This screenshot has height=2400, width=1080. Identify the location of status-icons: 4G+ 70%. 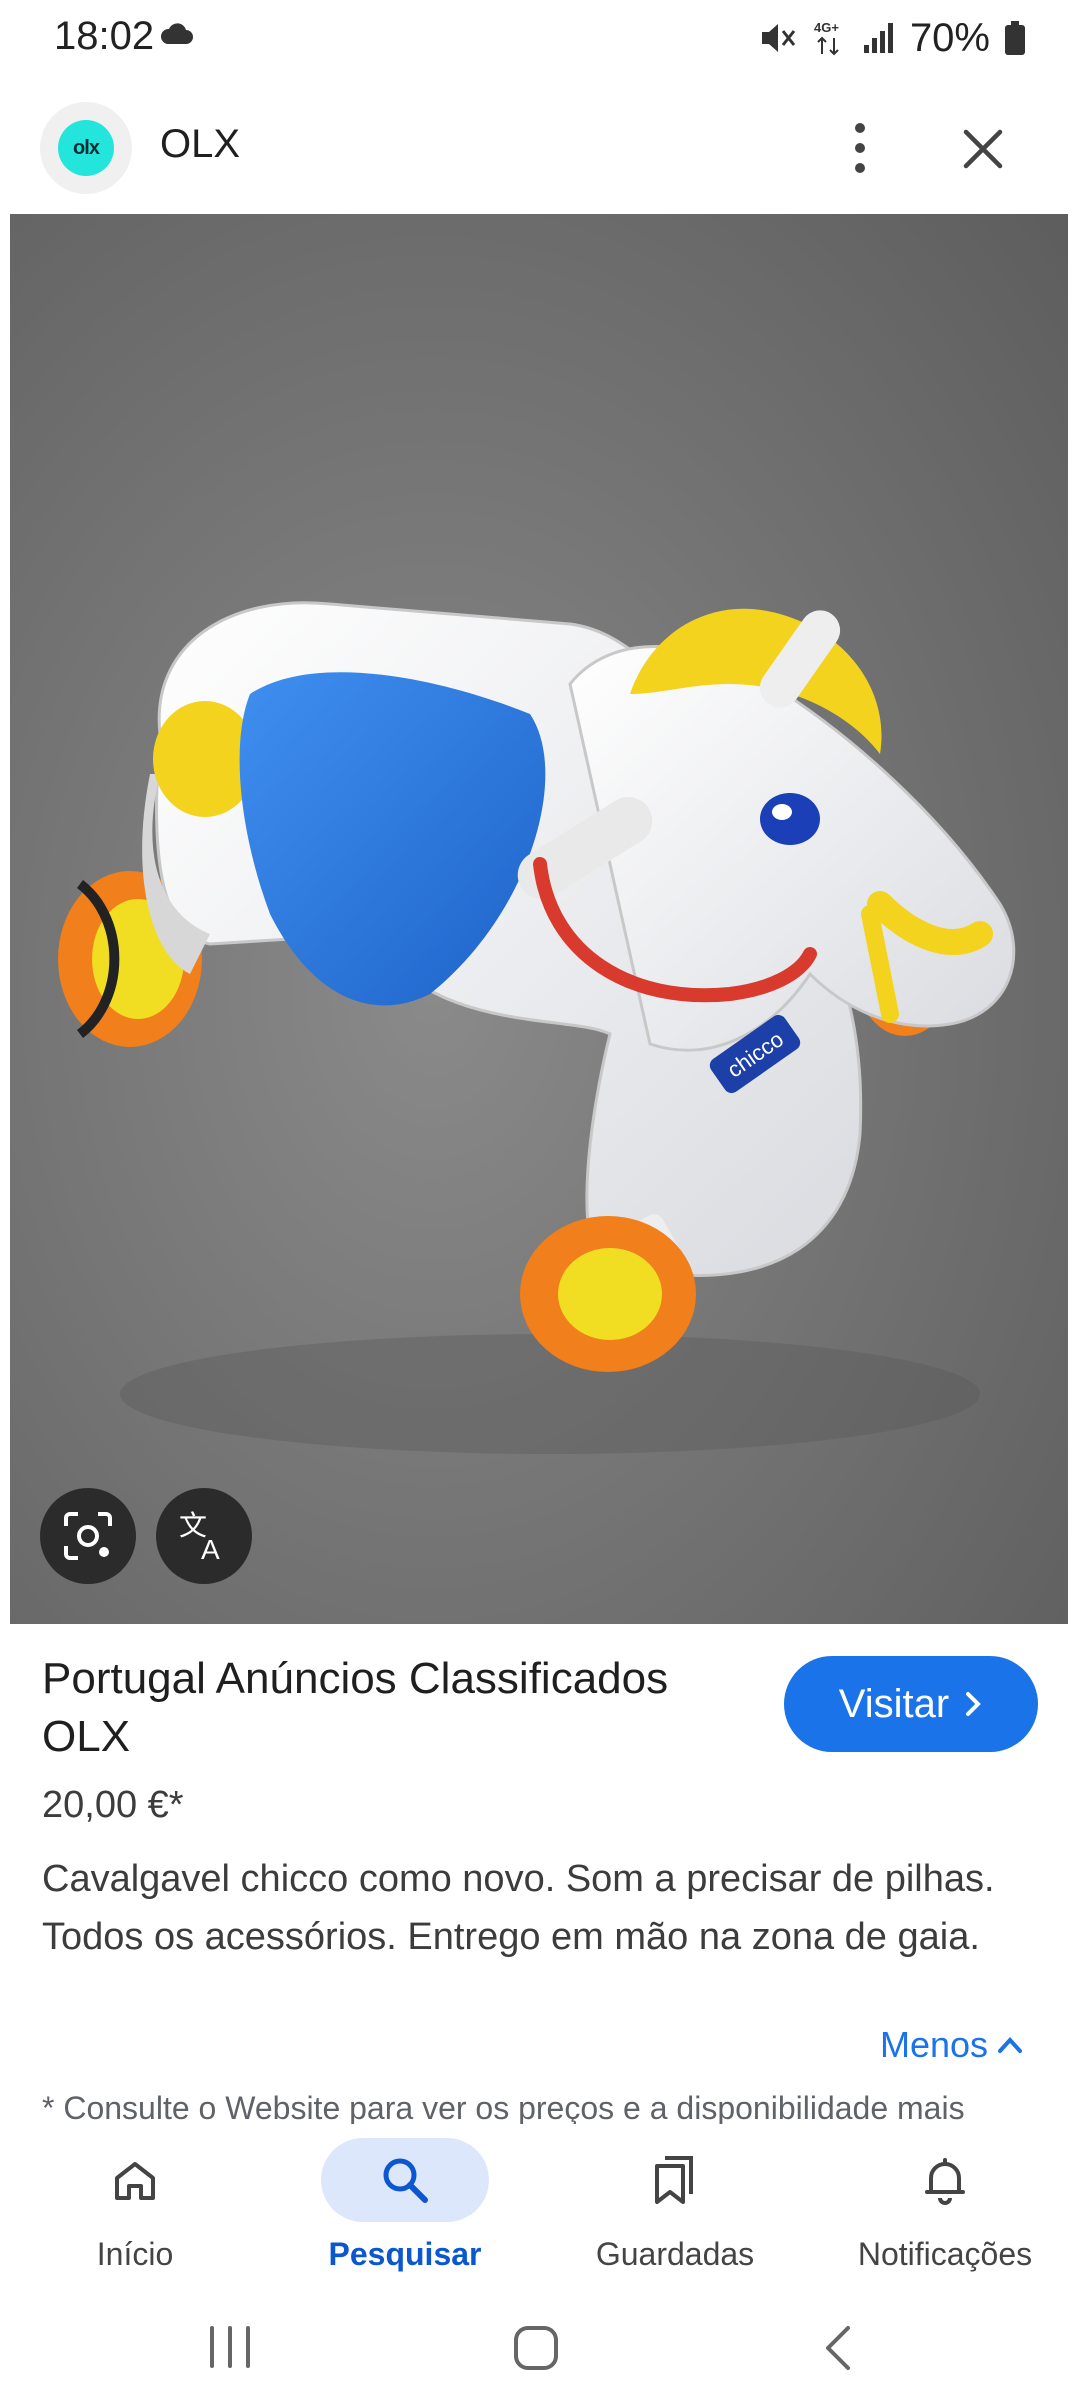
(892, 38).